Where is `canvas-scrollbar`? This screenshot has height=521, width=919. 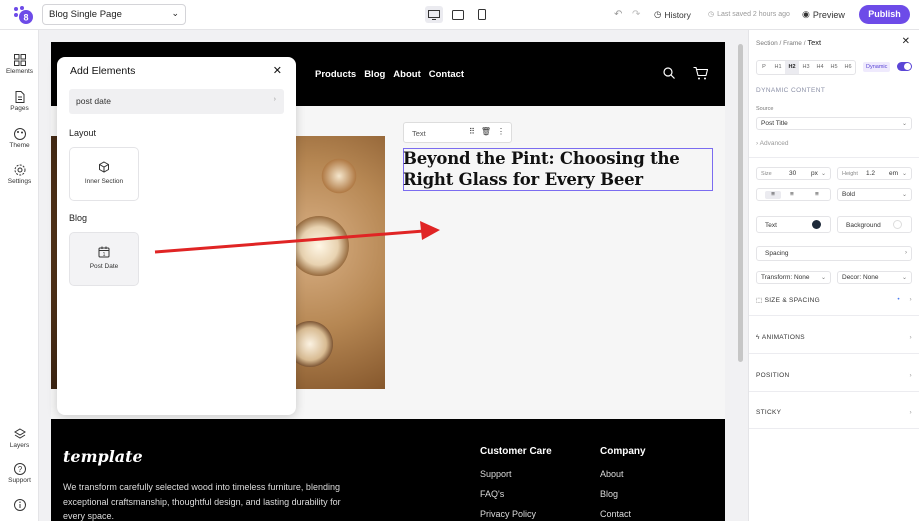
canvas-scrollbar is located at coordinates (740, 276).